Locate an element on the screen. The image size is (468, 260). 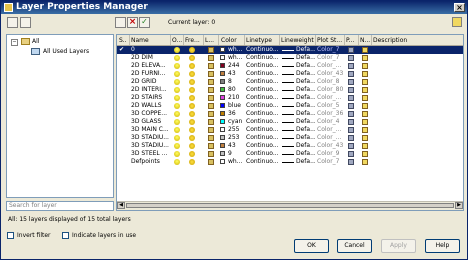
horizontal-scrollbar: ◀ ▶ is located at coordinates (290, 205).